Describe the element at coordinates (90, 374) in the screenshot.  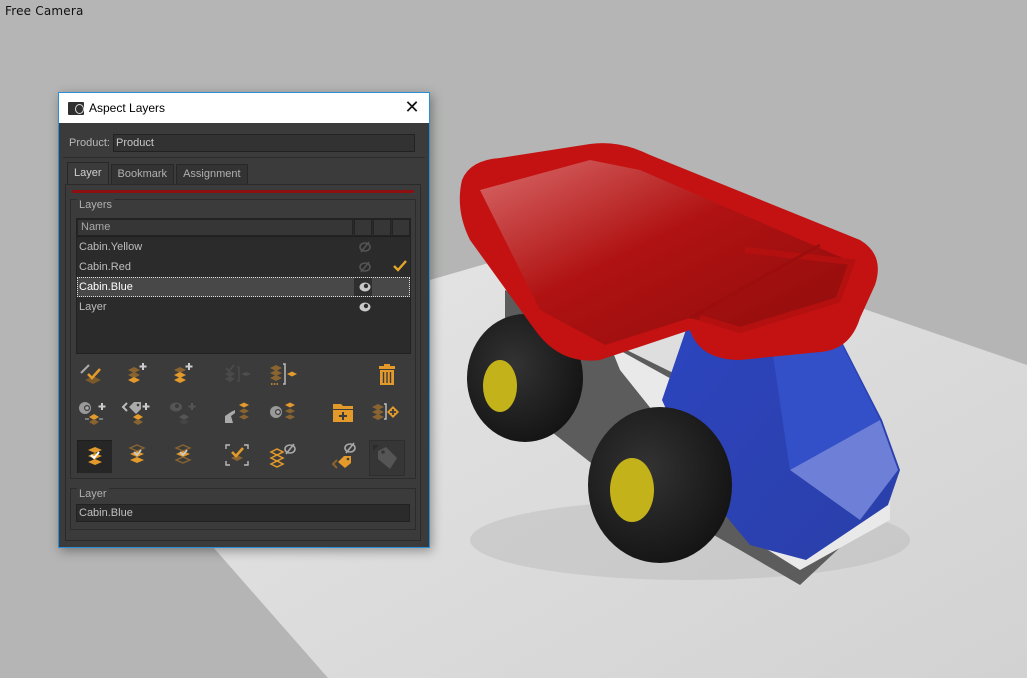
I see `pick-activate-layer-icon` at that location.